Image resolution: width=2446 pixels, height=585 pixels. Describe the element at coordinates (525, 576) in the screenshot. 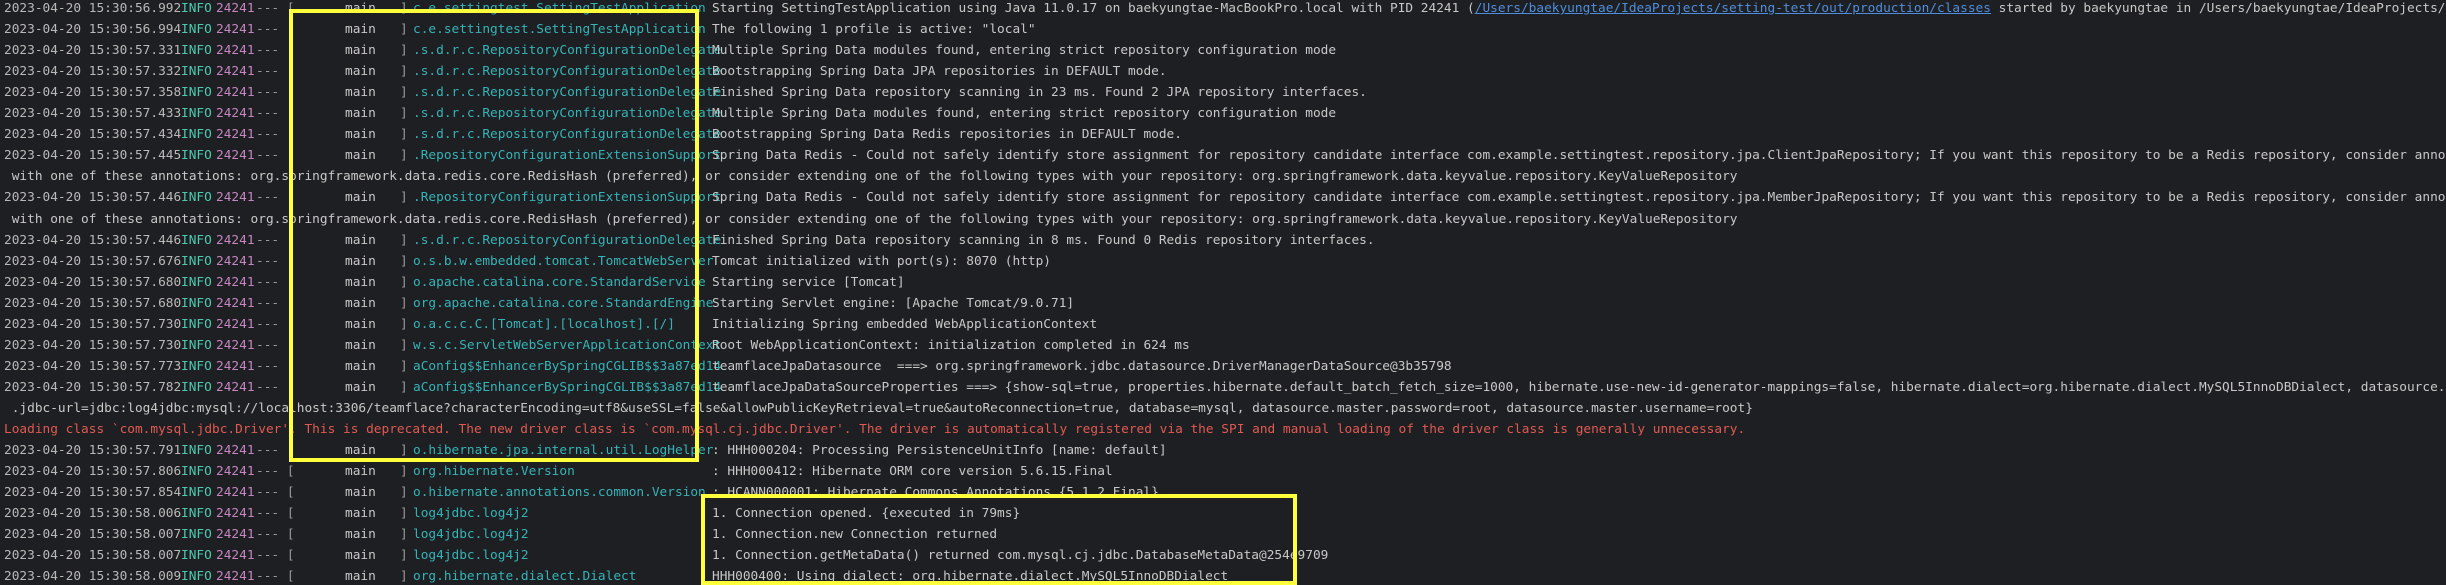

I see `log-logger: org.hibernate.dialect.Dialect` at that location.